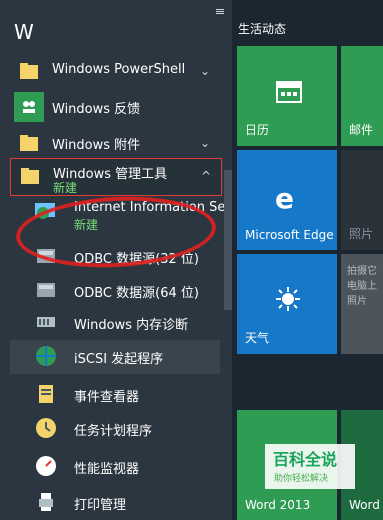  Describe the element at coordinates (284, 197) in the screenshot. I see `svg-text: e` at that location.